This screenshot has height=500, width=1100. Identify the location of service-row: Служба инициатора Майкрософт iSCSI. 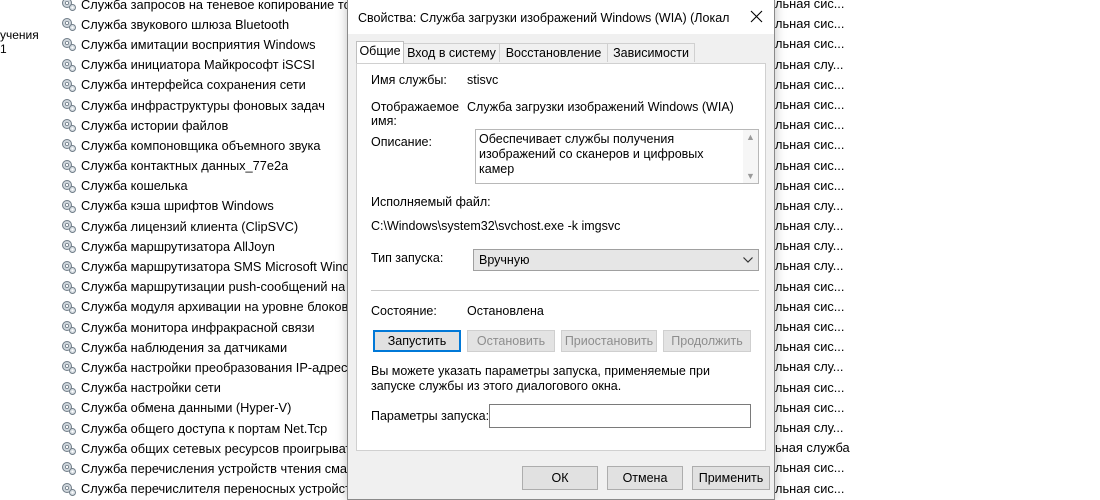
(210, 65).